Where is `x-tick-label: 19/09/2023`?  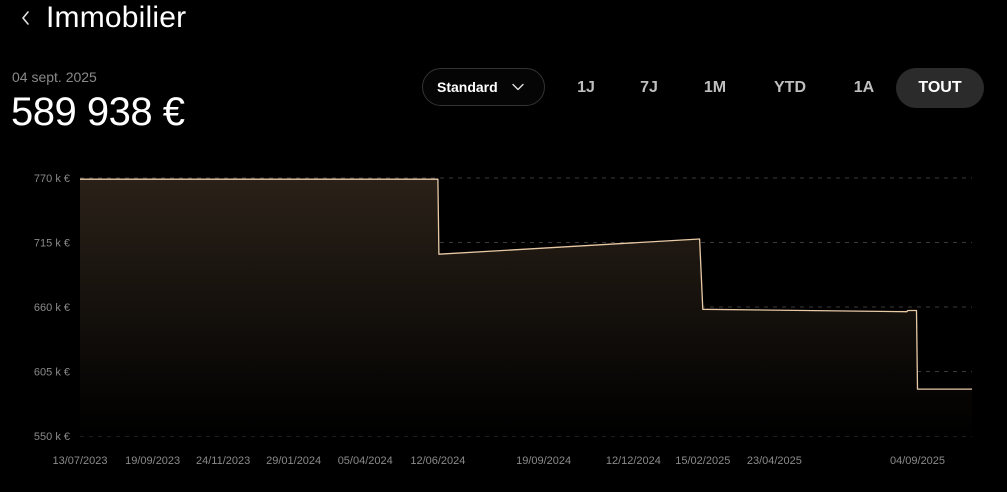
x-tick-label: 19/09/2023 is located at coordinates (152, 461).